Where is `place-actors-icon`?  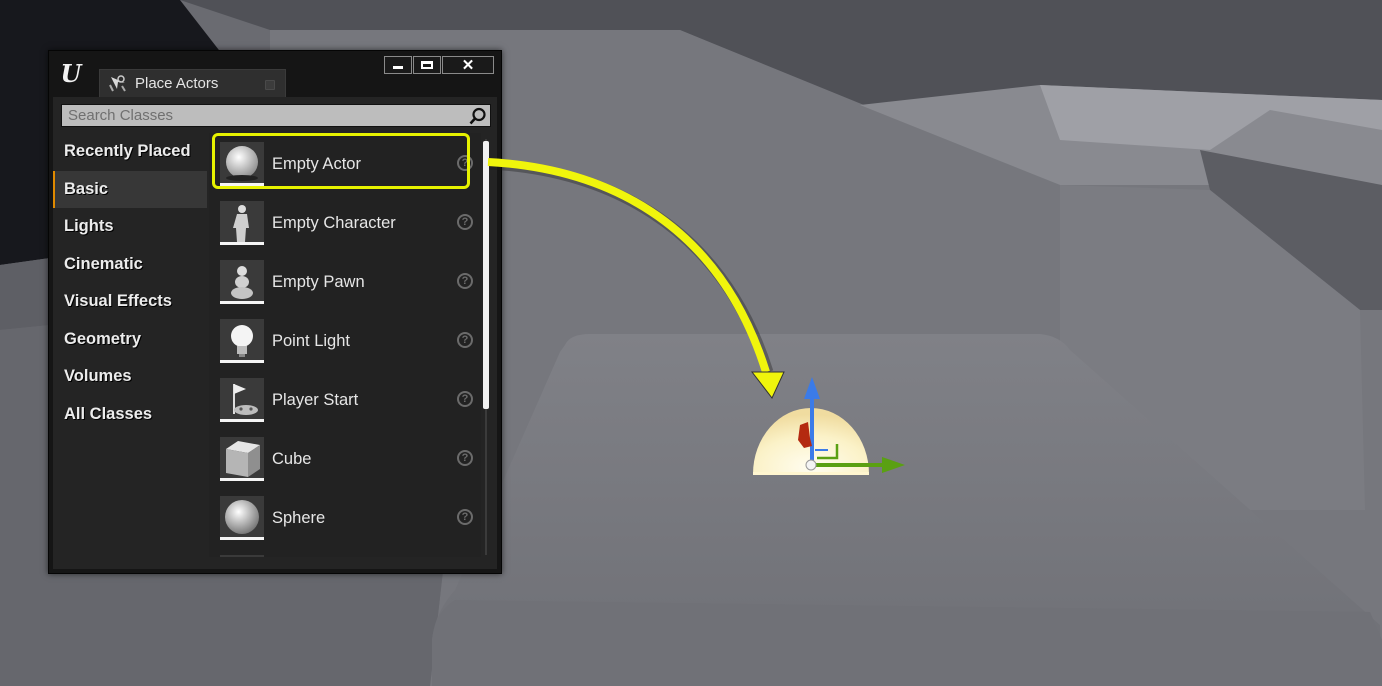 place-actors-icon is located at coordinates (117, 83).